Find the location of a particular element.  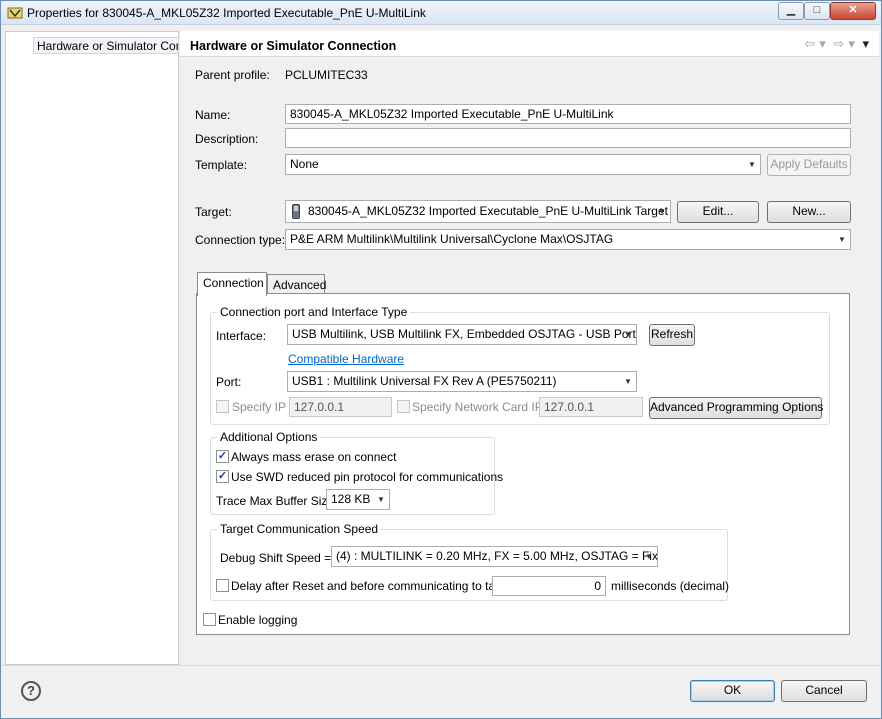

specify-network-card-ip-label: Specify Network Card IP is located at coordinates (477, 407).